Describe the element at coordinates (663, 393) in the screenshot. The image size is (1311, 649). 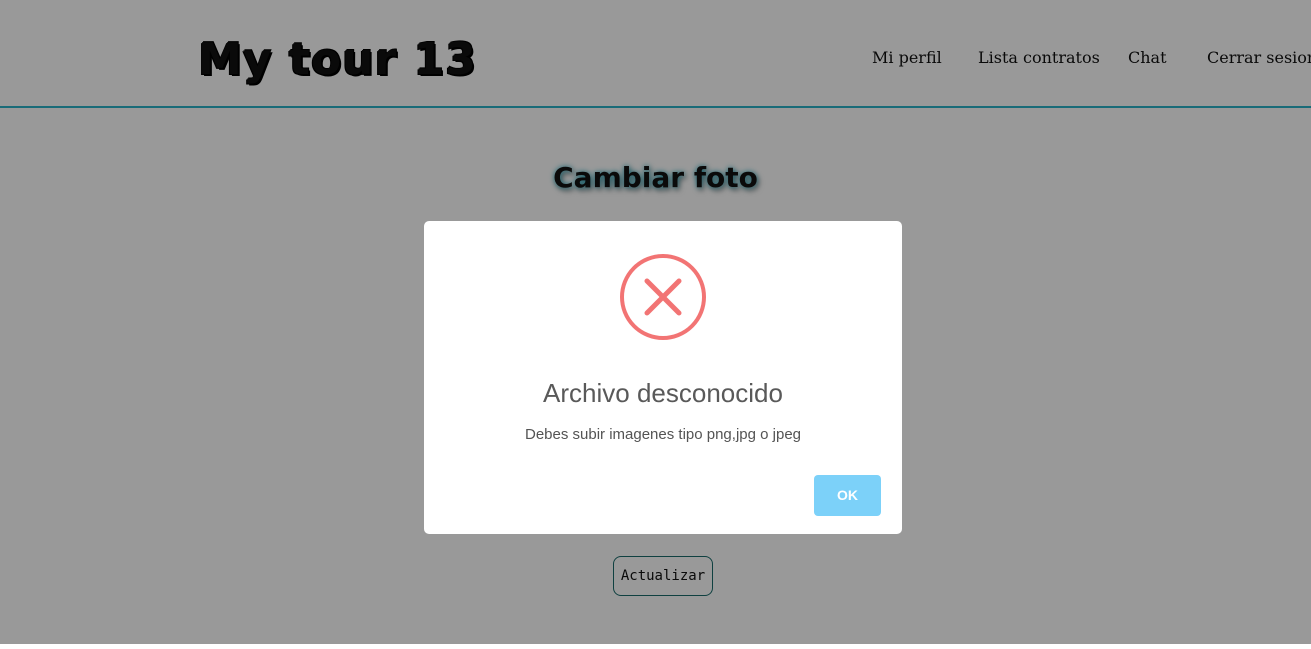
I see `dialog-title: Archivo desconocido` at that location.